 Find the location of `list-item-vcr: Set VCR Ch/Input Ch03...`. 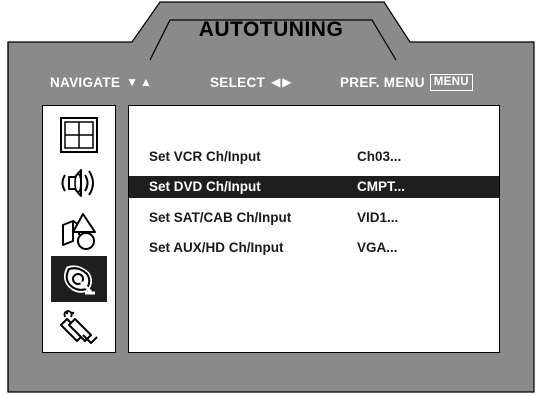

list-item-vcr: Set VCR Ch/Input Ch03... is located at coordinates (314, 157).